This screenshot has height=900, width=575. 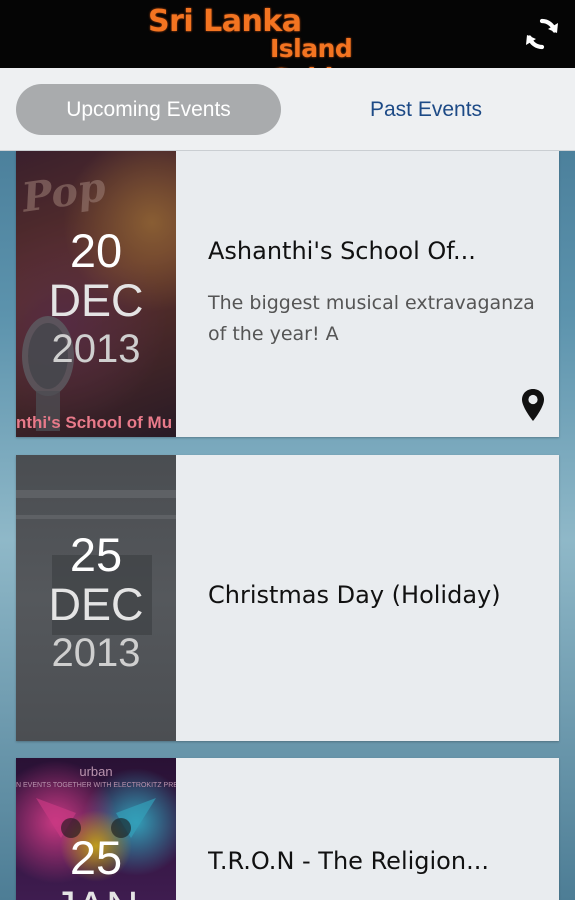 I want to click on event-thumbnail: Pop nthi's School of Mu 20 DEC 2013, so click(x=96, y=294).